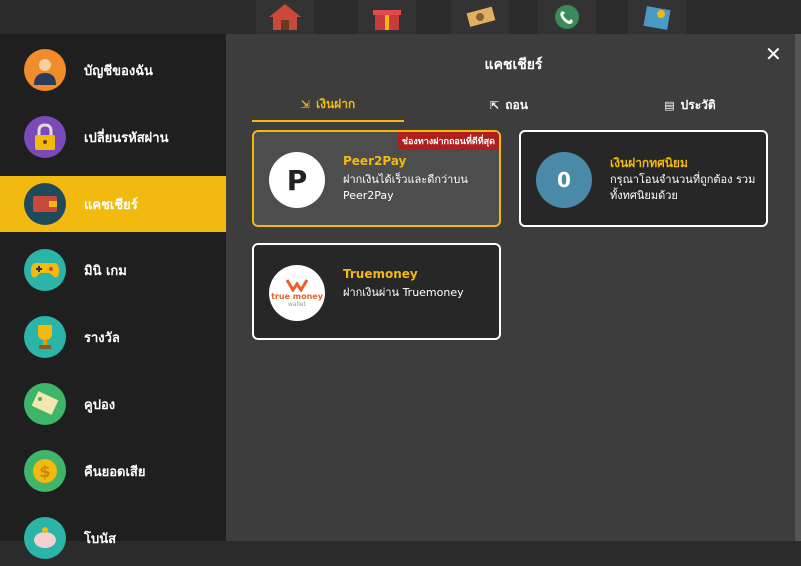 The width and height of the screenshot is (801, 566). What do you see at coordinates (495, 105) in the screenshot?
I see `withdraw-icon: ⇱` at bounding box center [495, 105].